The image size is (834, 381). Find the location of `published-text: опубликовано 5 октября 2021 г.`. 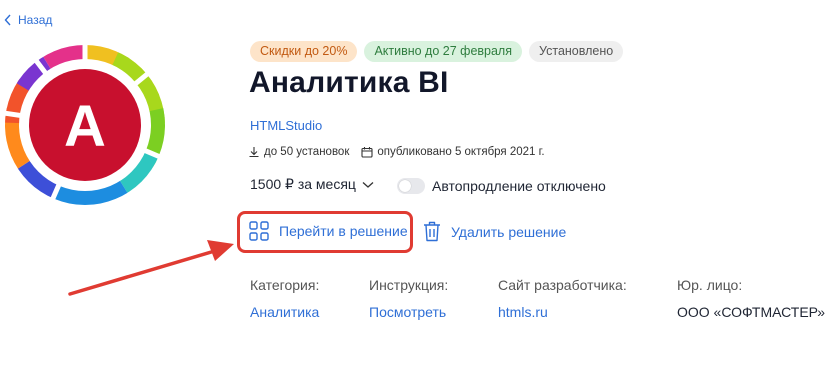

published-text: опубликовано 5 октября 2021 г. is located at coordinates (461, 152).